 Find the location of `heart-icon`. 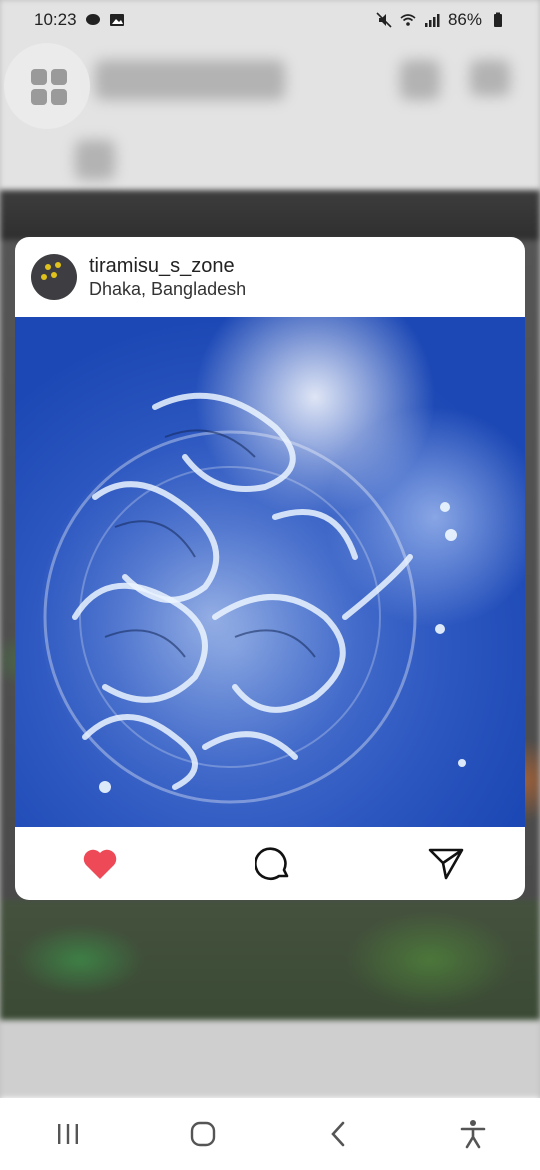

heart-icon is located at coordinates (100, 864).